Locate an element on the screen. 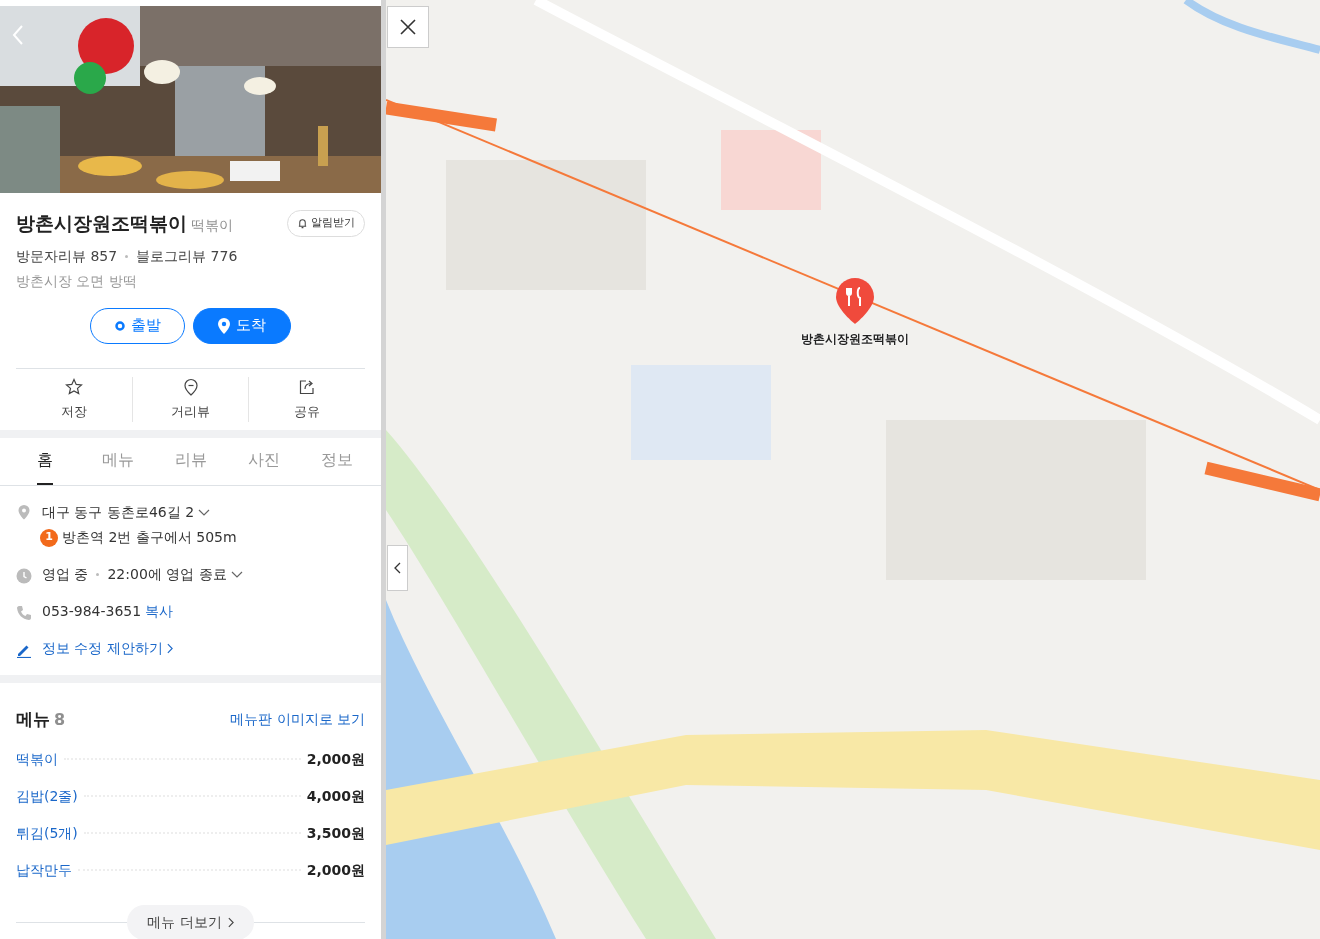 This screenshot has height=939, width=1320. streetview-action-button: 거리뷰 is located at coordinates (190, 399).